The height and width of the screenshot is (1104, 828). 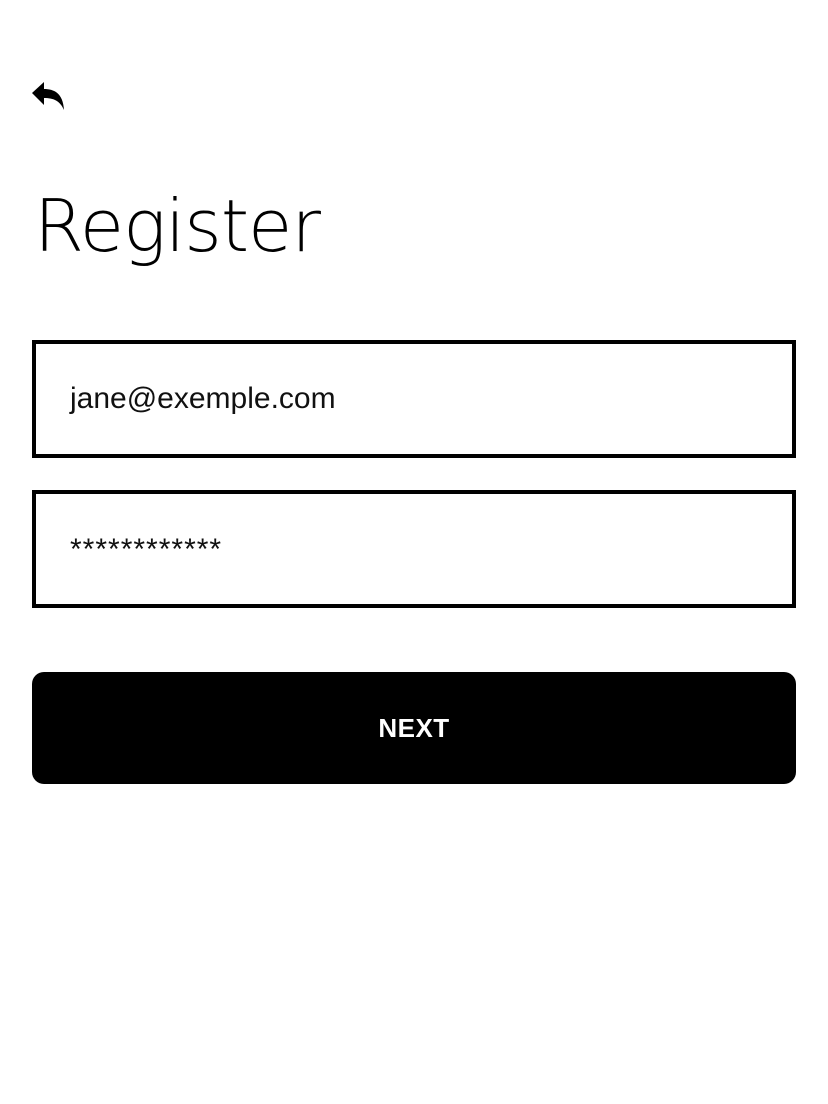 What do you see at coordinates (203, 398) in the screenshot?
I see `email-field-value: jane@exemple.com` at bounding box center [203, 398].